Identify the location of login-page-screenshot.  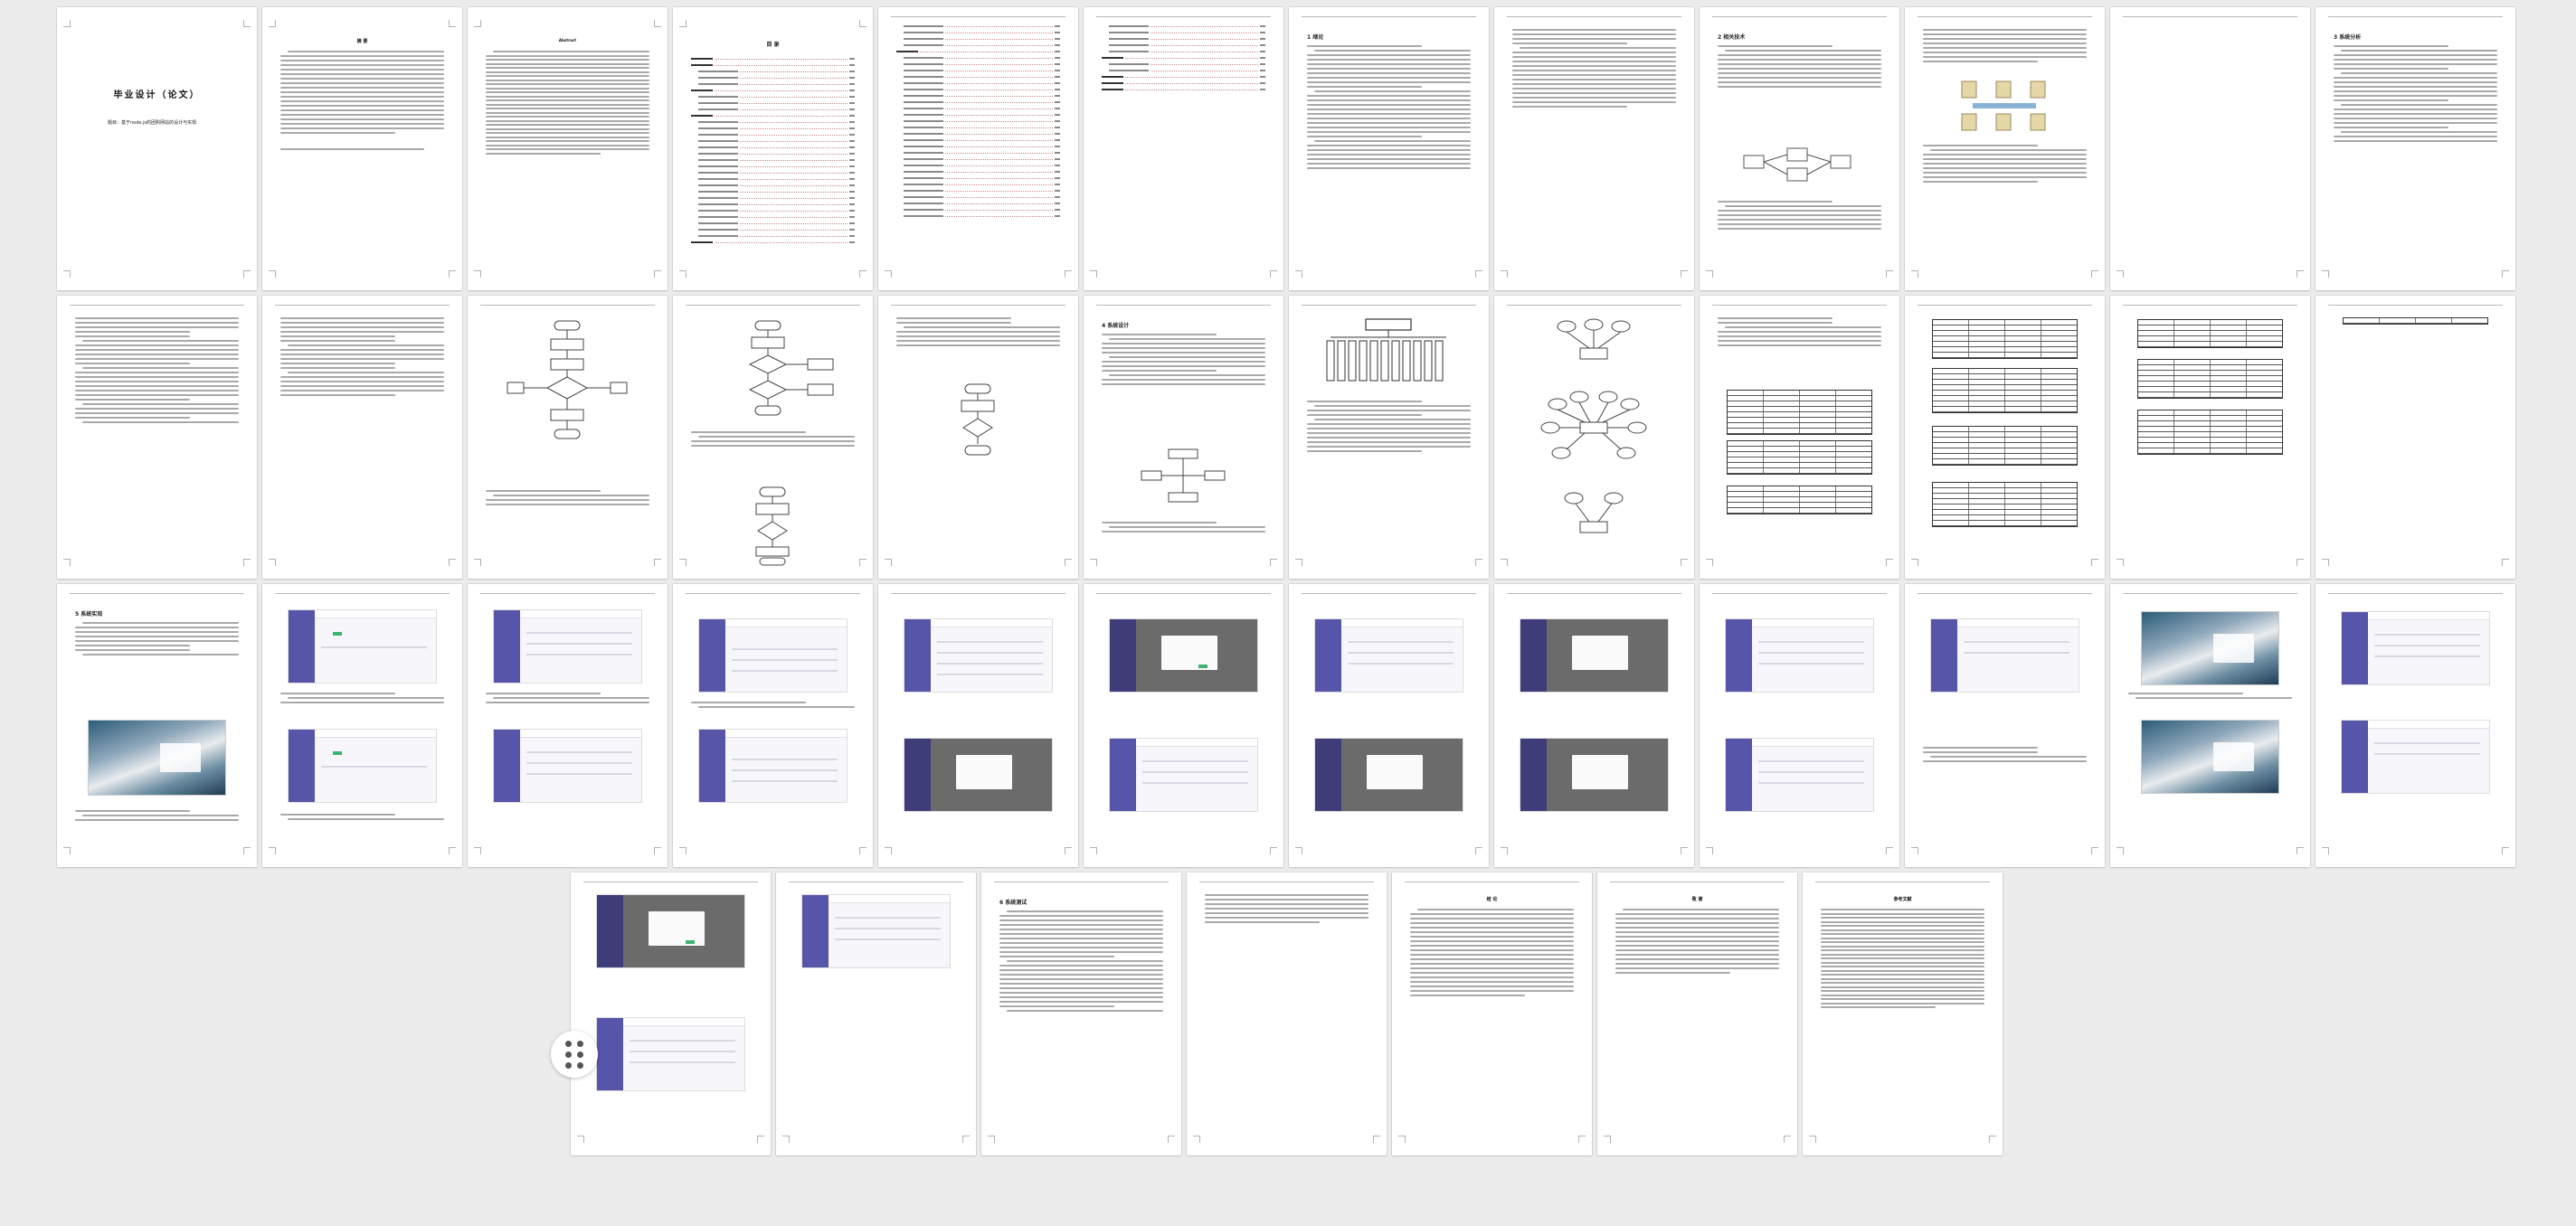
(157, 758).